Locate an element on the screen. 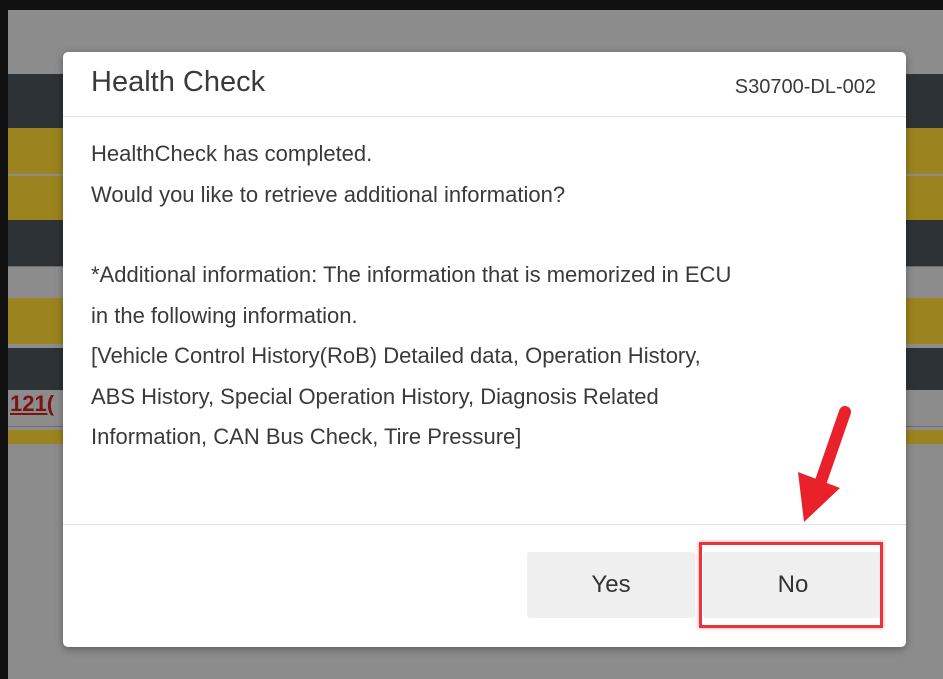 This screenshot has height=679, width=943. dialog-code: S30700-DL-002 is located at coordinates (805, 87).